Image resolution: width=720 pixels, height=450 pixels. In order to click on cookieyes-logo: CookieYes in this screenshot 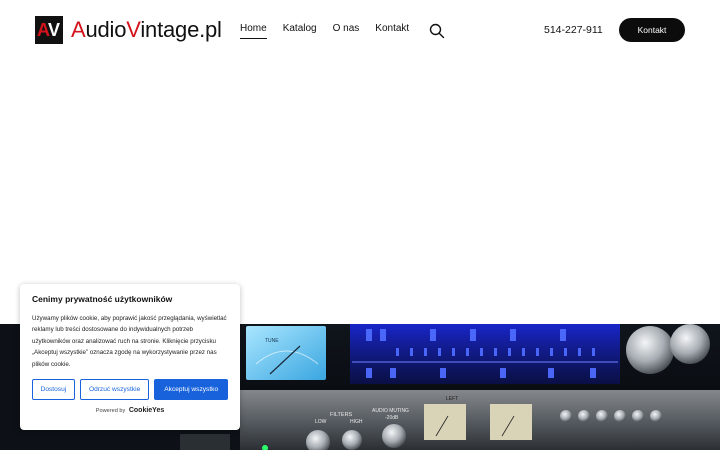, I will do `click(146, 410)`.